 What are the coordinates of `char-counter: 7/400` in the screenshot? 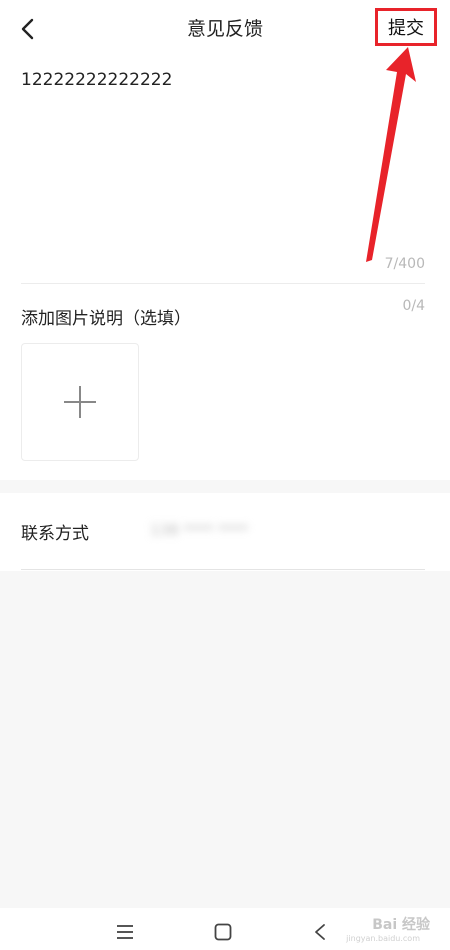 It's located at (404, 264).